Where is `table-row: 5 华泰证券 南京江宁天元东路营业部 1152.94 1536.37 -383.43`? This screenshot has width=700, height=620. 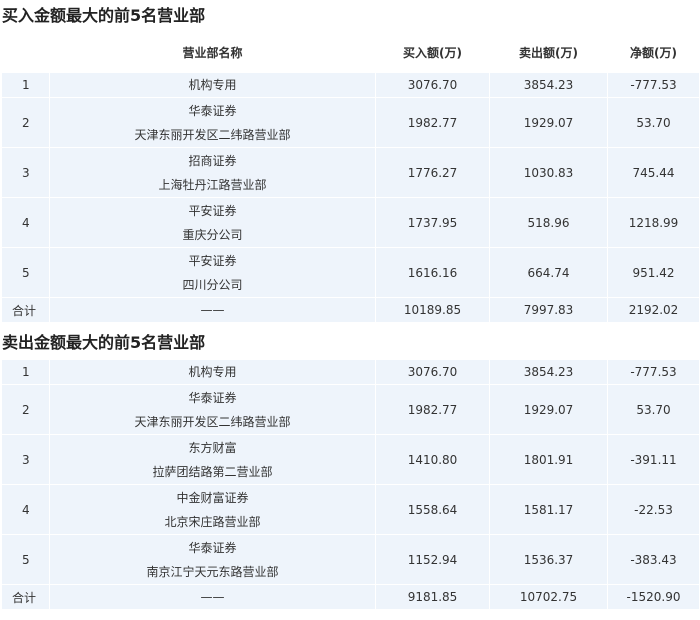 table-row: 5 华泰证券 南京江宁天元东路营业部 1152.94 1536.37 -383.43 is located at coordinates (350, 559).